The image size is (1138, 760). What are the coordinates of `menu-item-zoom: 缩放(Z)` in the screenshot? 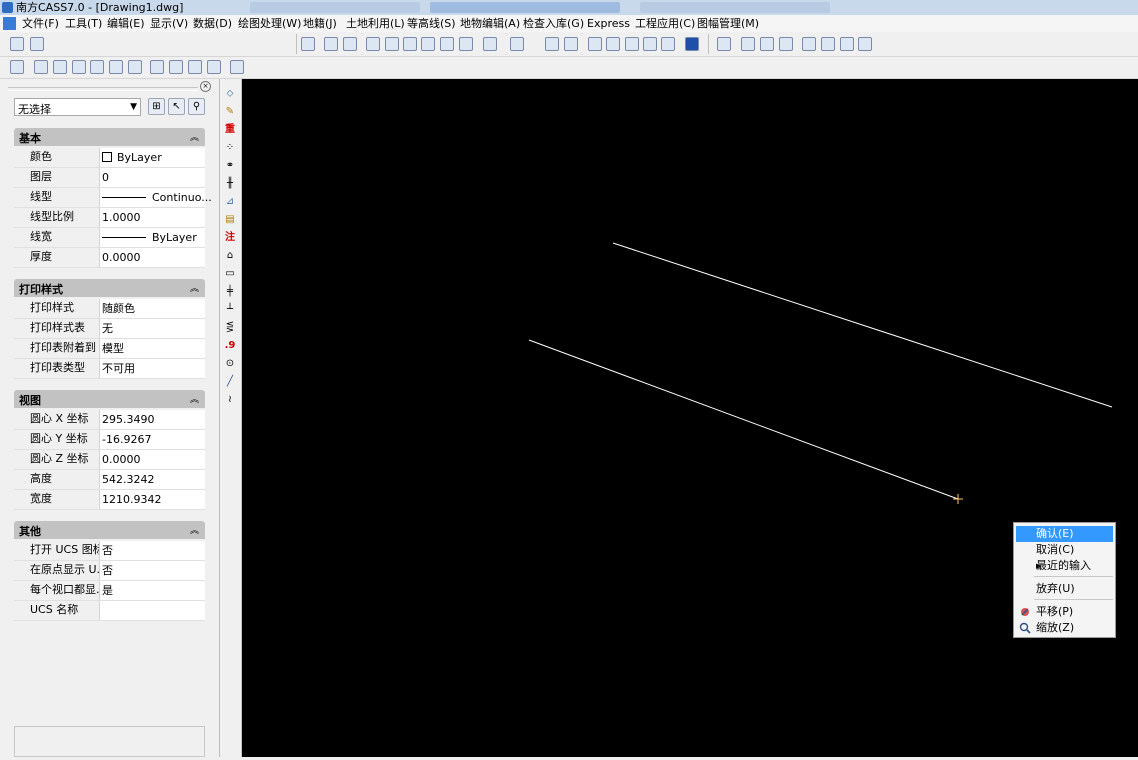 It's located at (1064, 628).